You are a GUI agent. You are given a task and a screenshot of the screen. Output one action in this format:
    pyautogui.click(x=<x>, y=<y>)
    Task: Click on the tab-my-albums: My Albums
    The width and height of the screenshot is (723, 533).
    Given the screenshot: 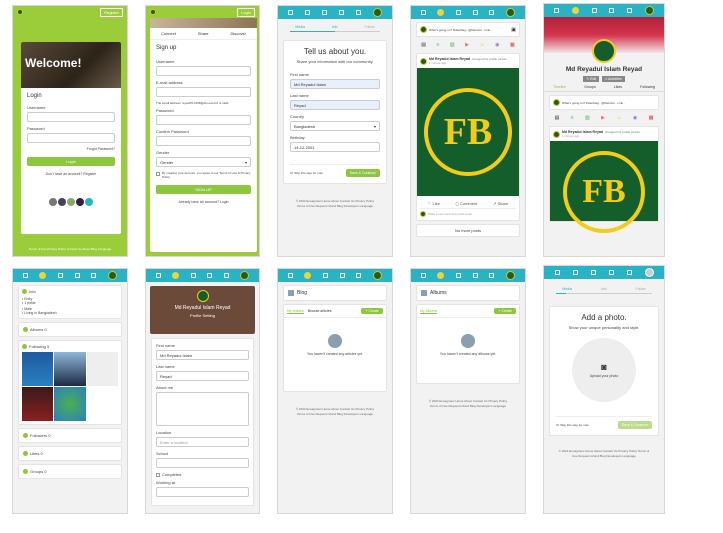 What is the action you would take?
    pyautogui.click(x=429, y=311)
    